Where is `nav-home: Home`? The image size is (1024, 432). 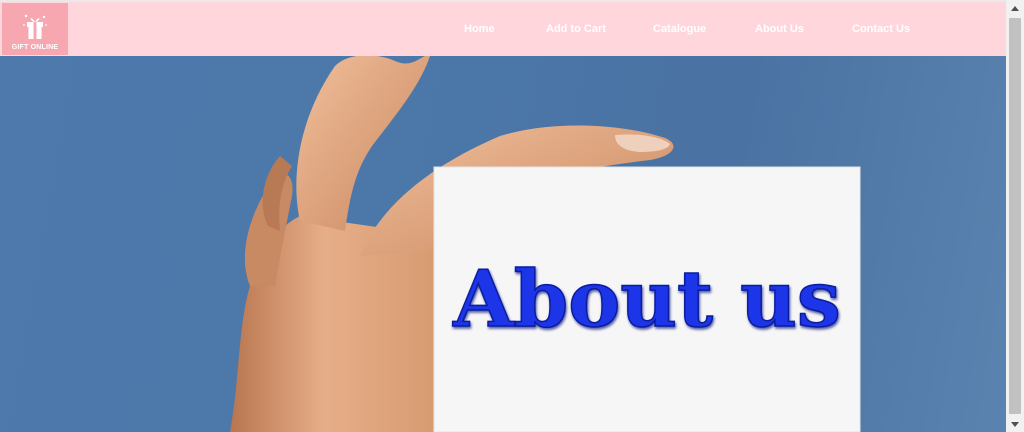 nav-home: Home is located at coordinates (479, 29).